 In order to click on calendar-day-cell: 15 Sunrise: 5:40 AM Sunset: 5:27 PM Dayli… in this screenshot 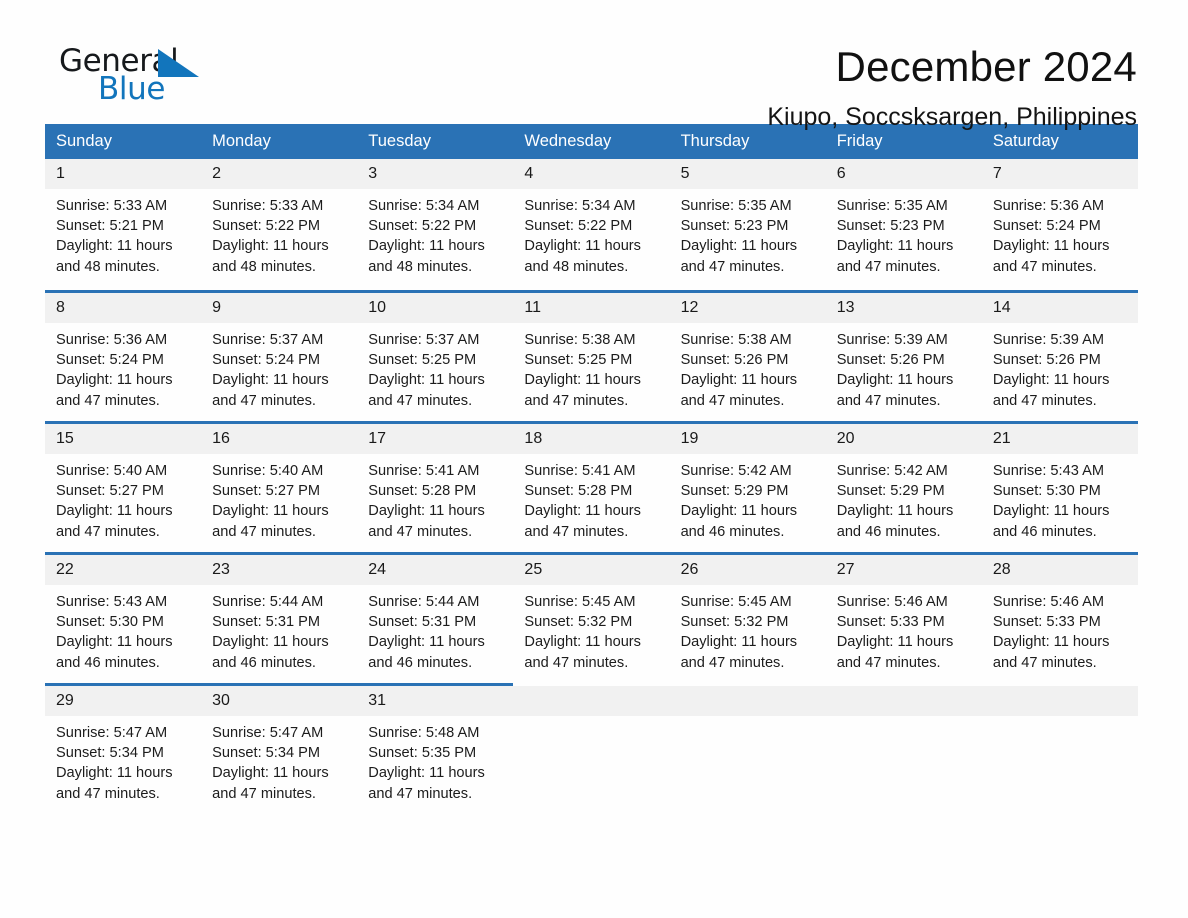, I will do `click(123, 486)`.